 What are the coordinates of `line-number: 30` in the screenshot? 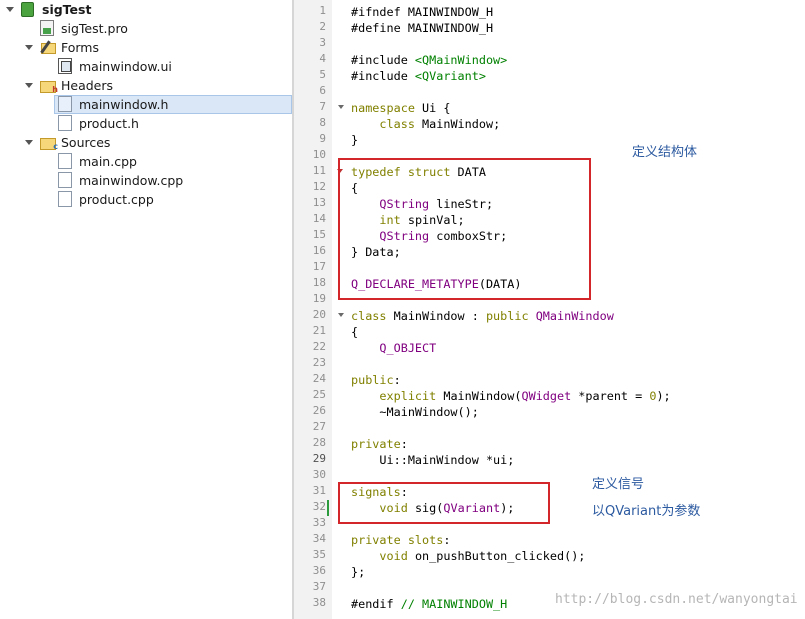 It's located at (319, 474).